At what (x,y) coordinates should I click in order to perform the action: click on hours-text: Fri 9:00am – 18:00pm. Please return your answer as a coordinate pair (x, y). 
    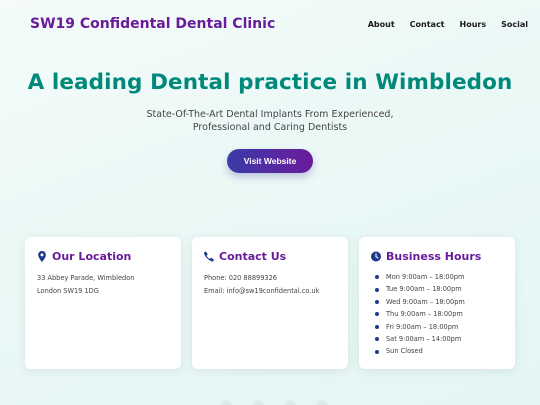
    Looking at the image, I should click on (422, 326).